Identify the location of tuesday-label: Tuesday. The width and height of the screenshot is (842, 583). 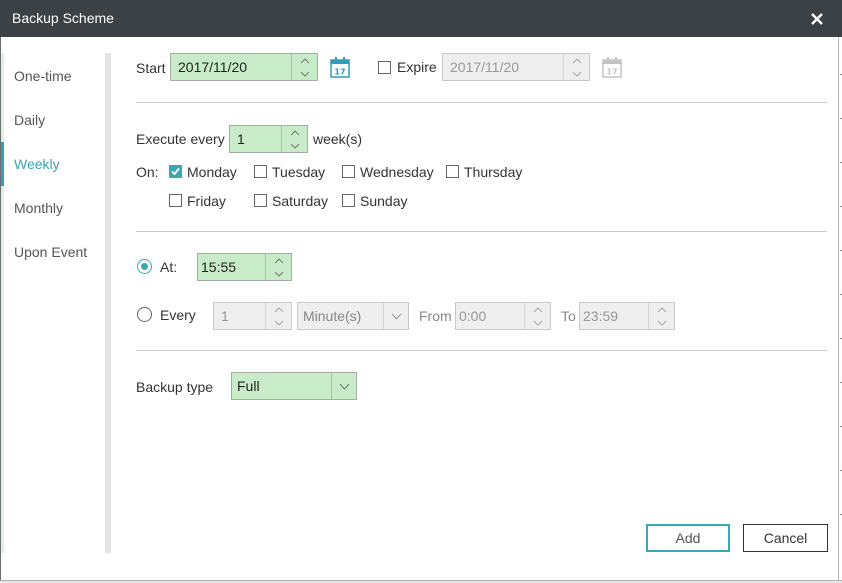
(299, 172).